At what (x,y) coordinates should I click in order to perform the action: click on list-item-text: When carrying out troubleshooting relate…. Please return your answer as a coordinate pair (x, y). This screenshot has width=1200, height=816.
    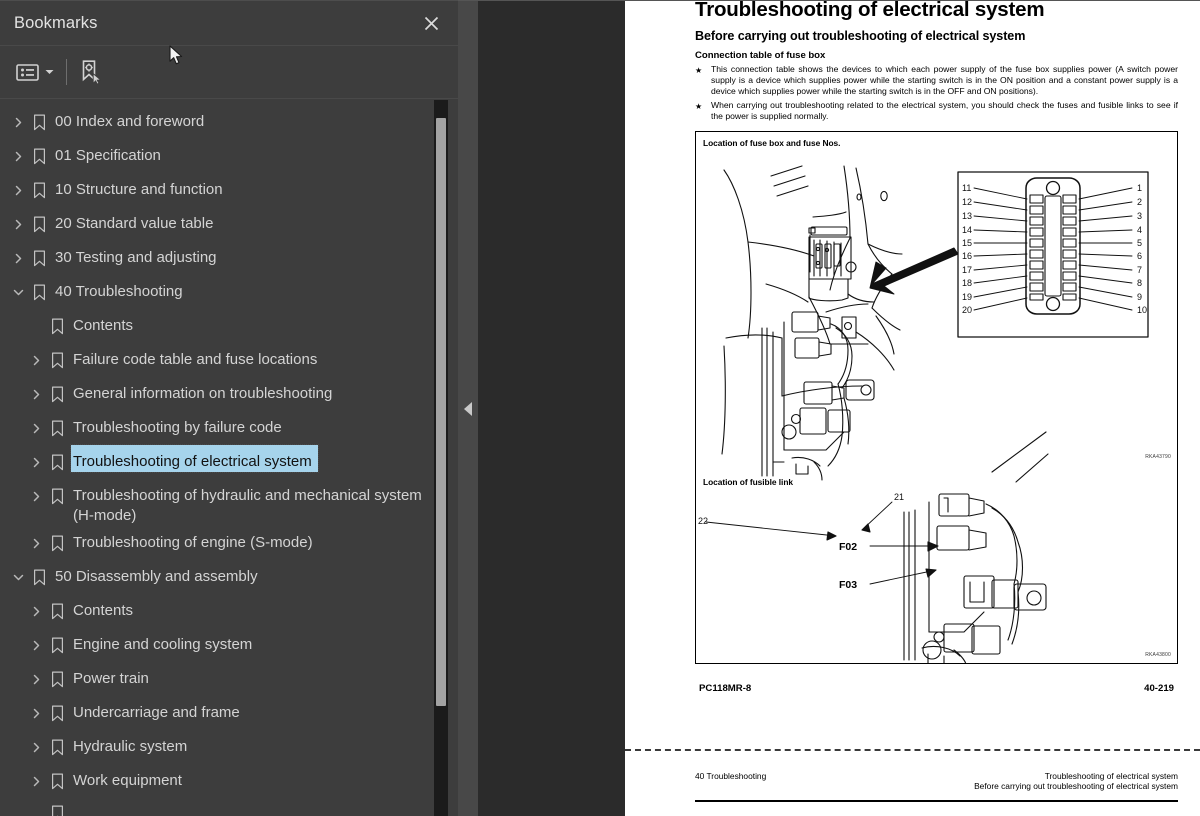
    Looking at the image, I should click on (944, 110).